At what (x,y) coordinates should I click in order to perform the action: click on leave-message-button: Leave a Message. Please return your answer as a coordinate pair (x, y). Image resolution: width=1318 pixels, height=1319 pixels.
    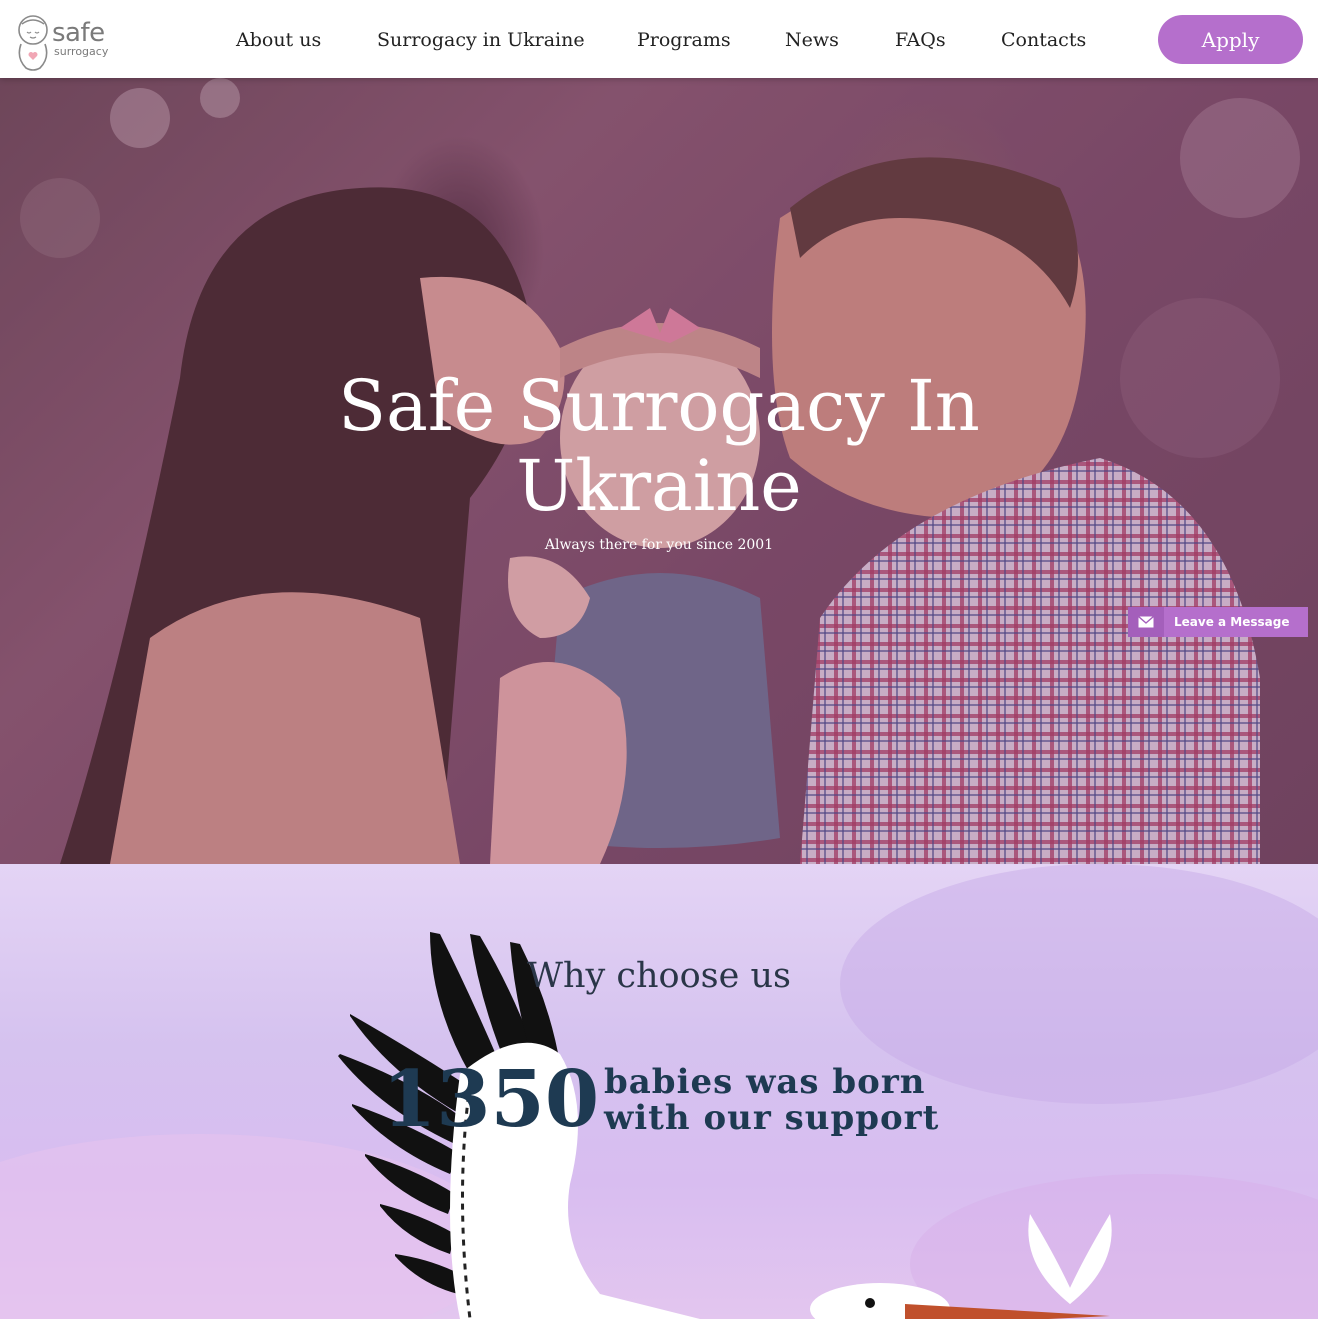
    Looking at the image, I should click on (1218, 622).